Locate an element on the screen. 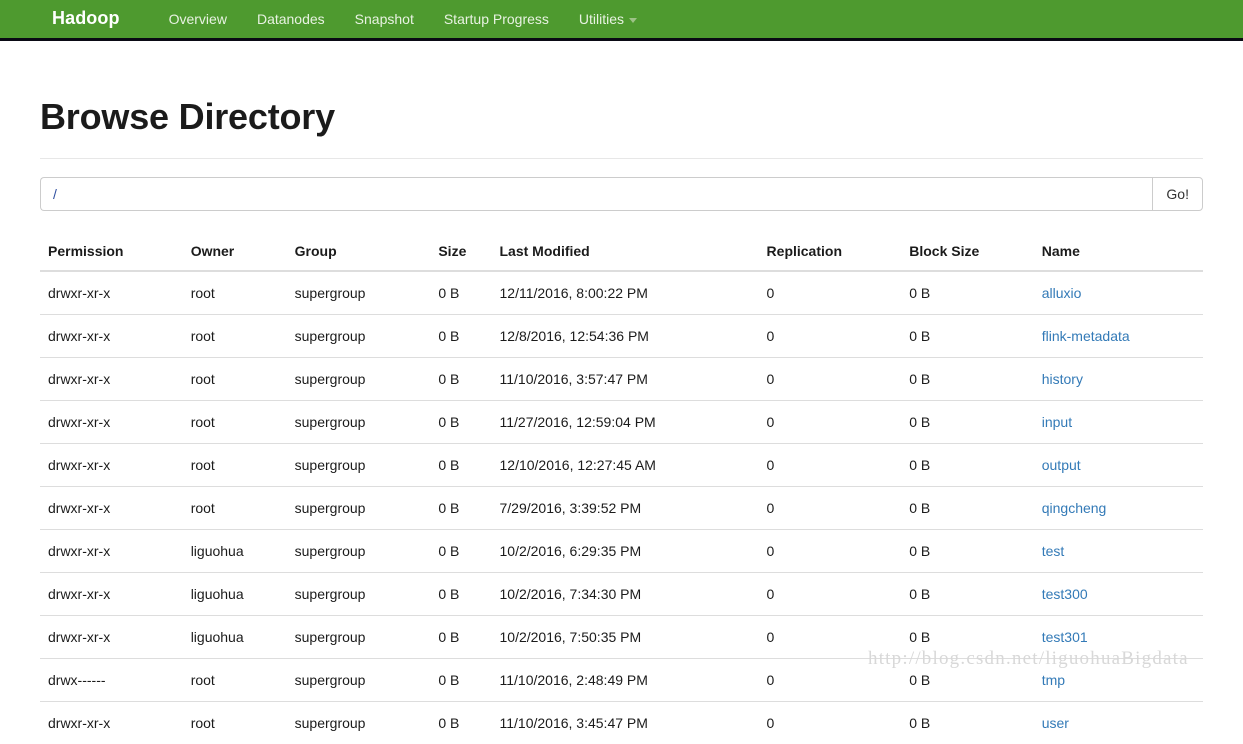 This screenshot has width=1243, height=744. column-header-last-modified: Last Modified is located at coordinates (625, 252).